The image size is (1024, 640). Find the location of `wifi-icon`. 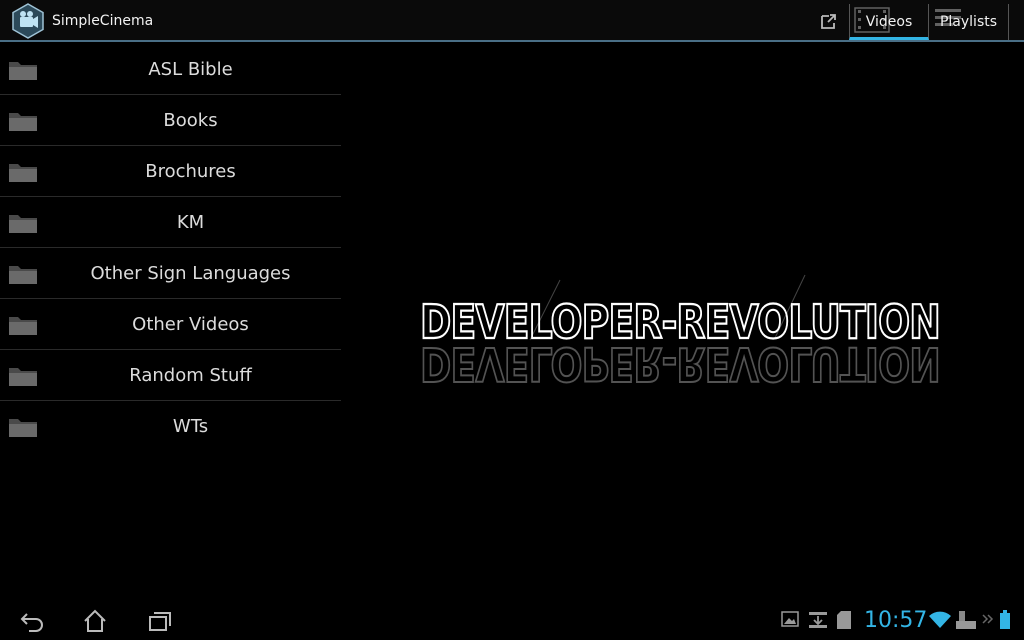

wifi-icon is located at coordinates (940, 619).